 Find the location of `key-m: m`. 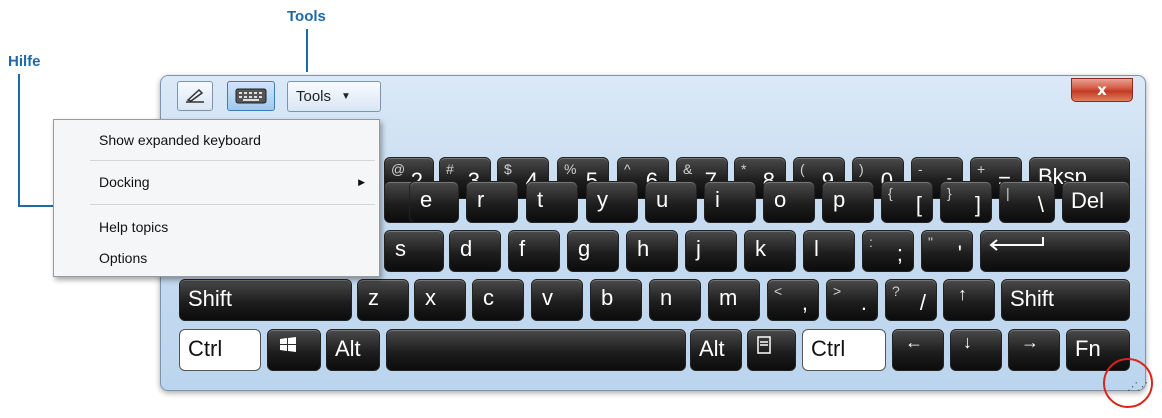

key-m: m is located at coordinates (734, 300).